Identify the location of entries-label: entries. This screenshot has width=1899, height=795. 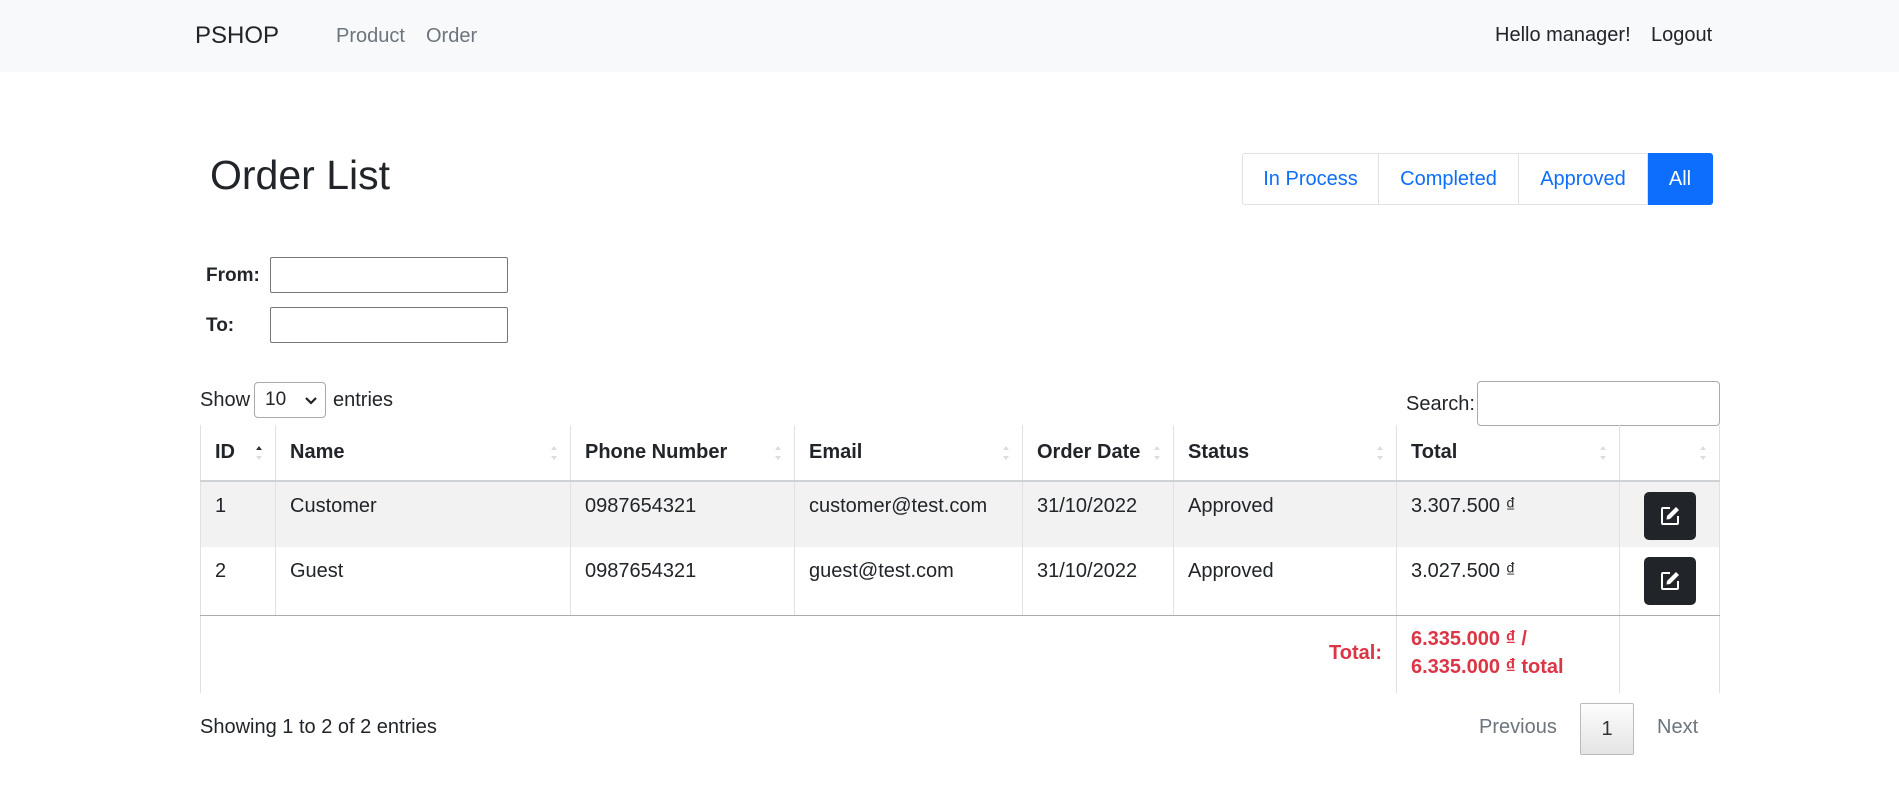
(363, 400).